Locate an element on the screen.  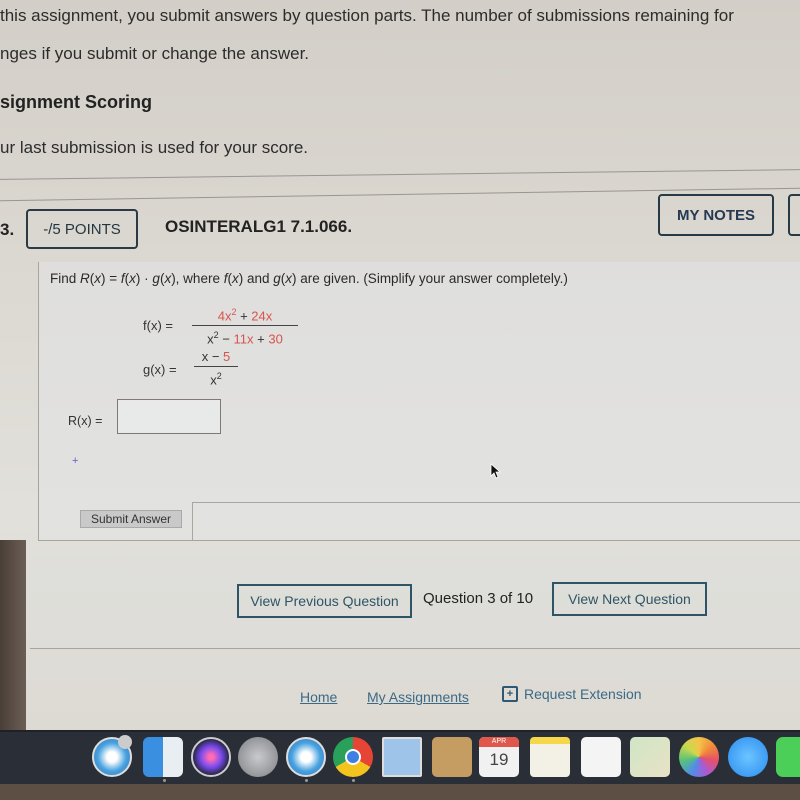
prompt-text: Find is located at coordinates (65, 278).